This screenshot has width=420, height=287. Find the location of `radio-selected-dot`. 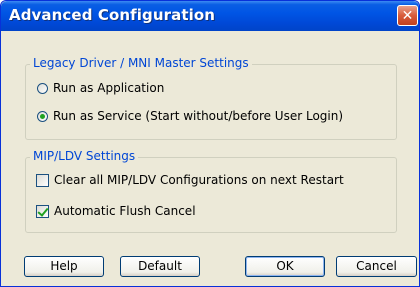

radio-selected-dot is located at coordinates (42, 116).